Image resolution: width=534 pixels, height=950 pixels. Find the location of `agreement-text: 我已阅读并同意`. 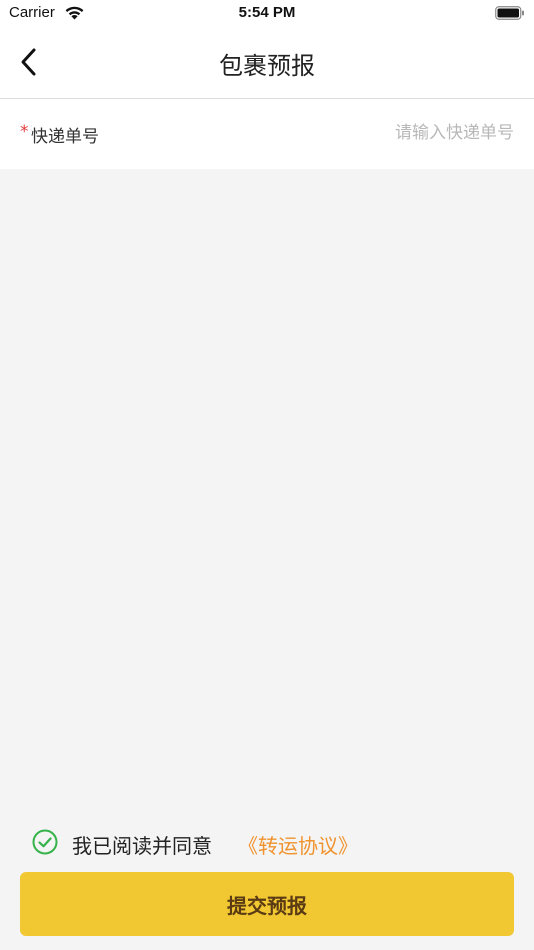

agreement-text: 我已阅读并同意 is located at coordinates (142, 846).